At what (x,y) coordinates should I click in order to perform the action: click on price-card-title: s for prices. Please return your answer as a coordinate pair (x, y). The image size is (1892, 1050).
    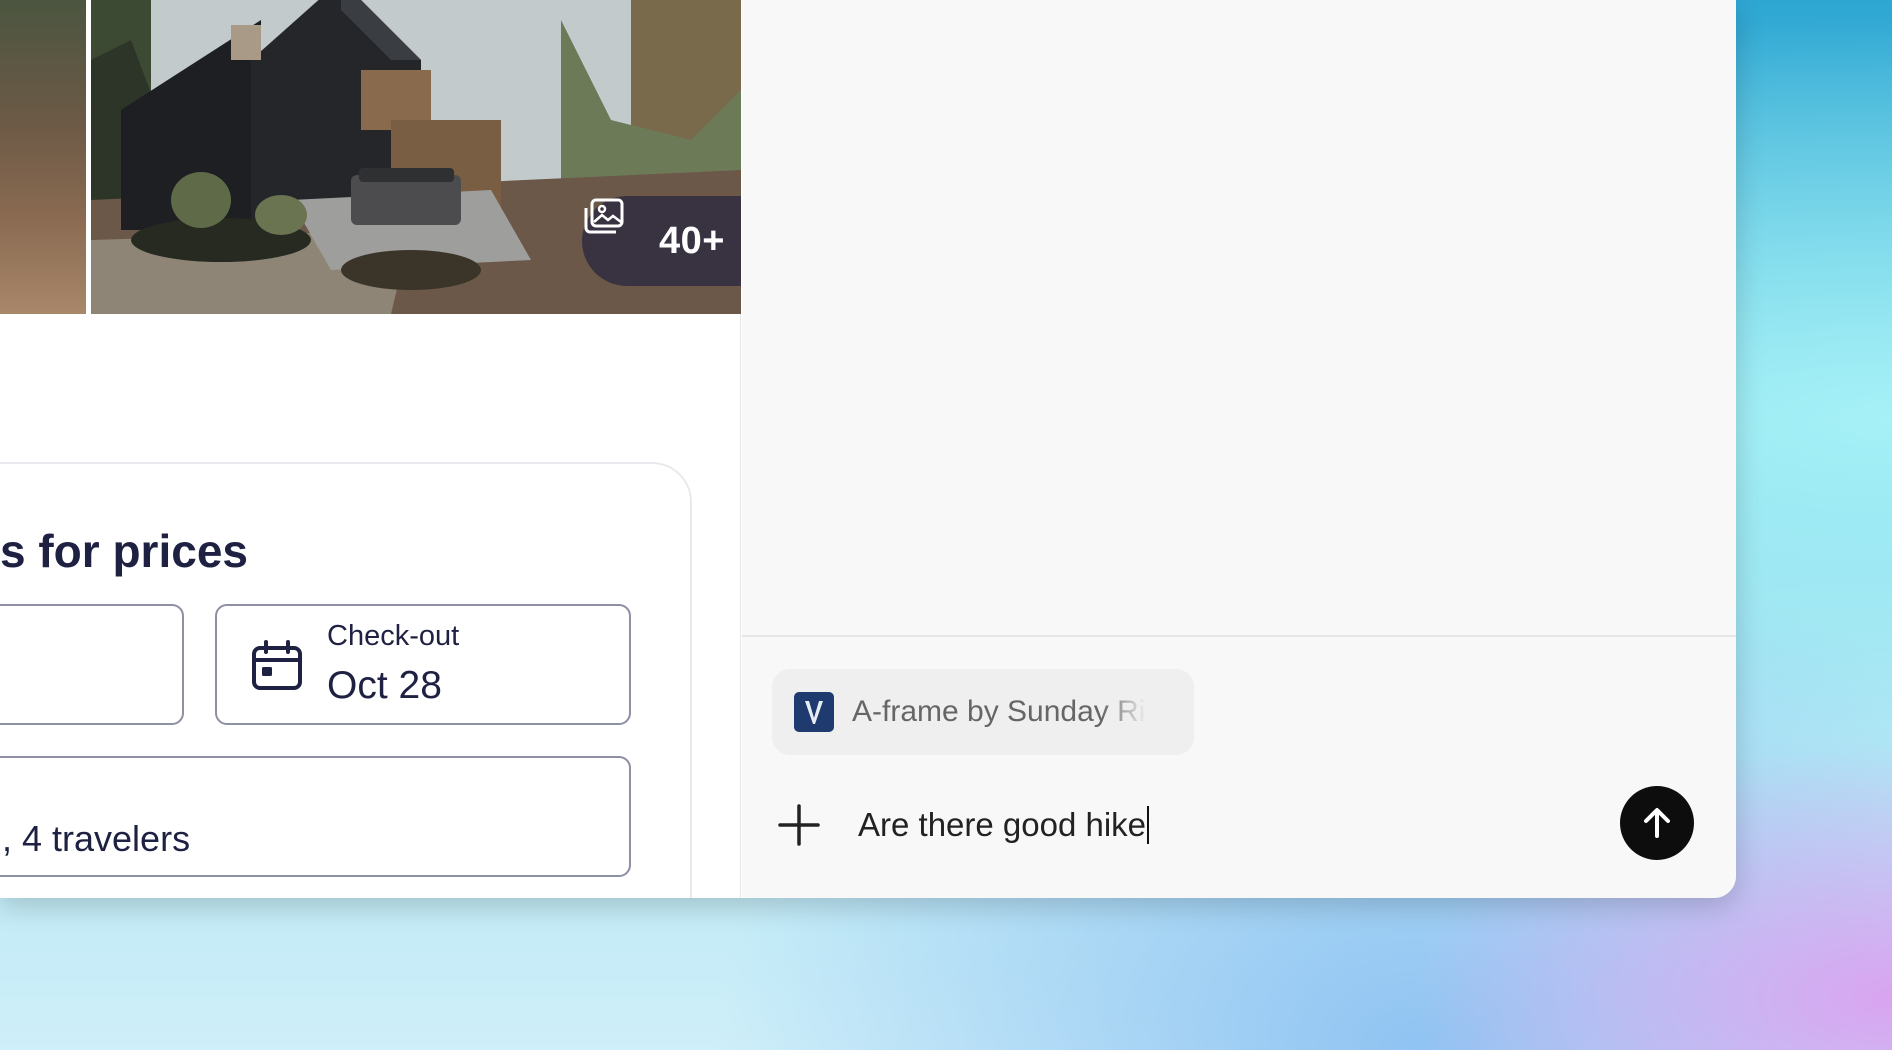
    Looking at the image, I should click on (124, 551).